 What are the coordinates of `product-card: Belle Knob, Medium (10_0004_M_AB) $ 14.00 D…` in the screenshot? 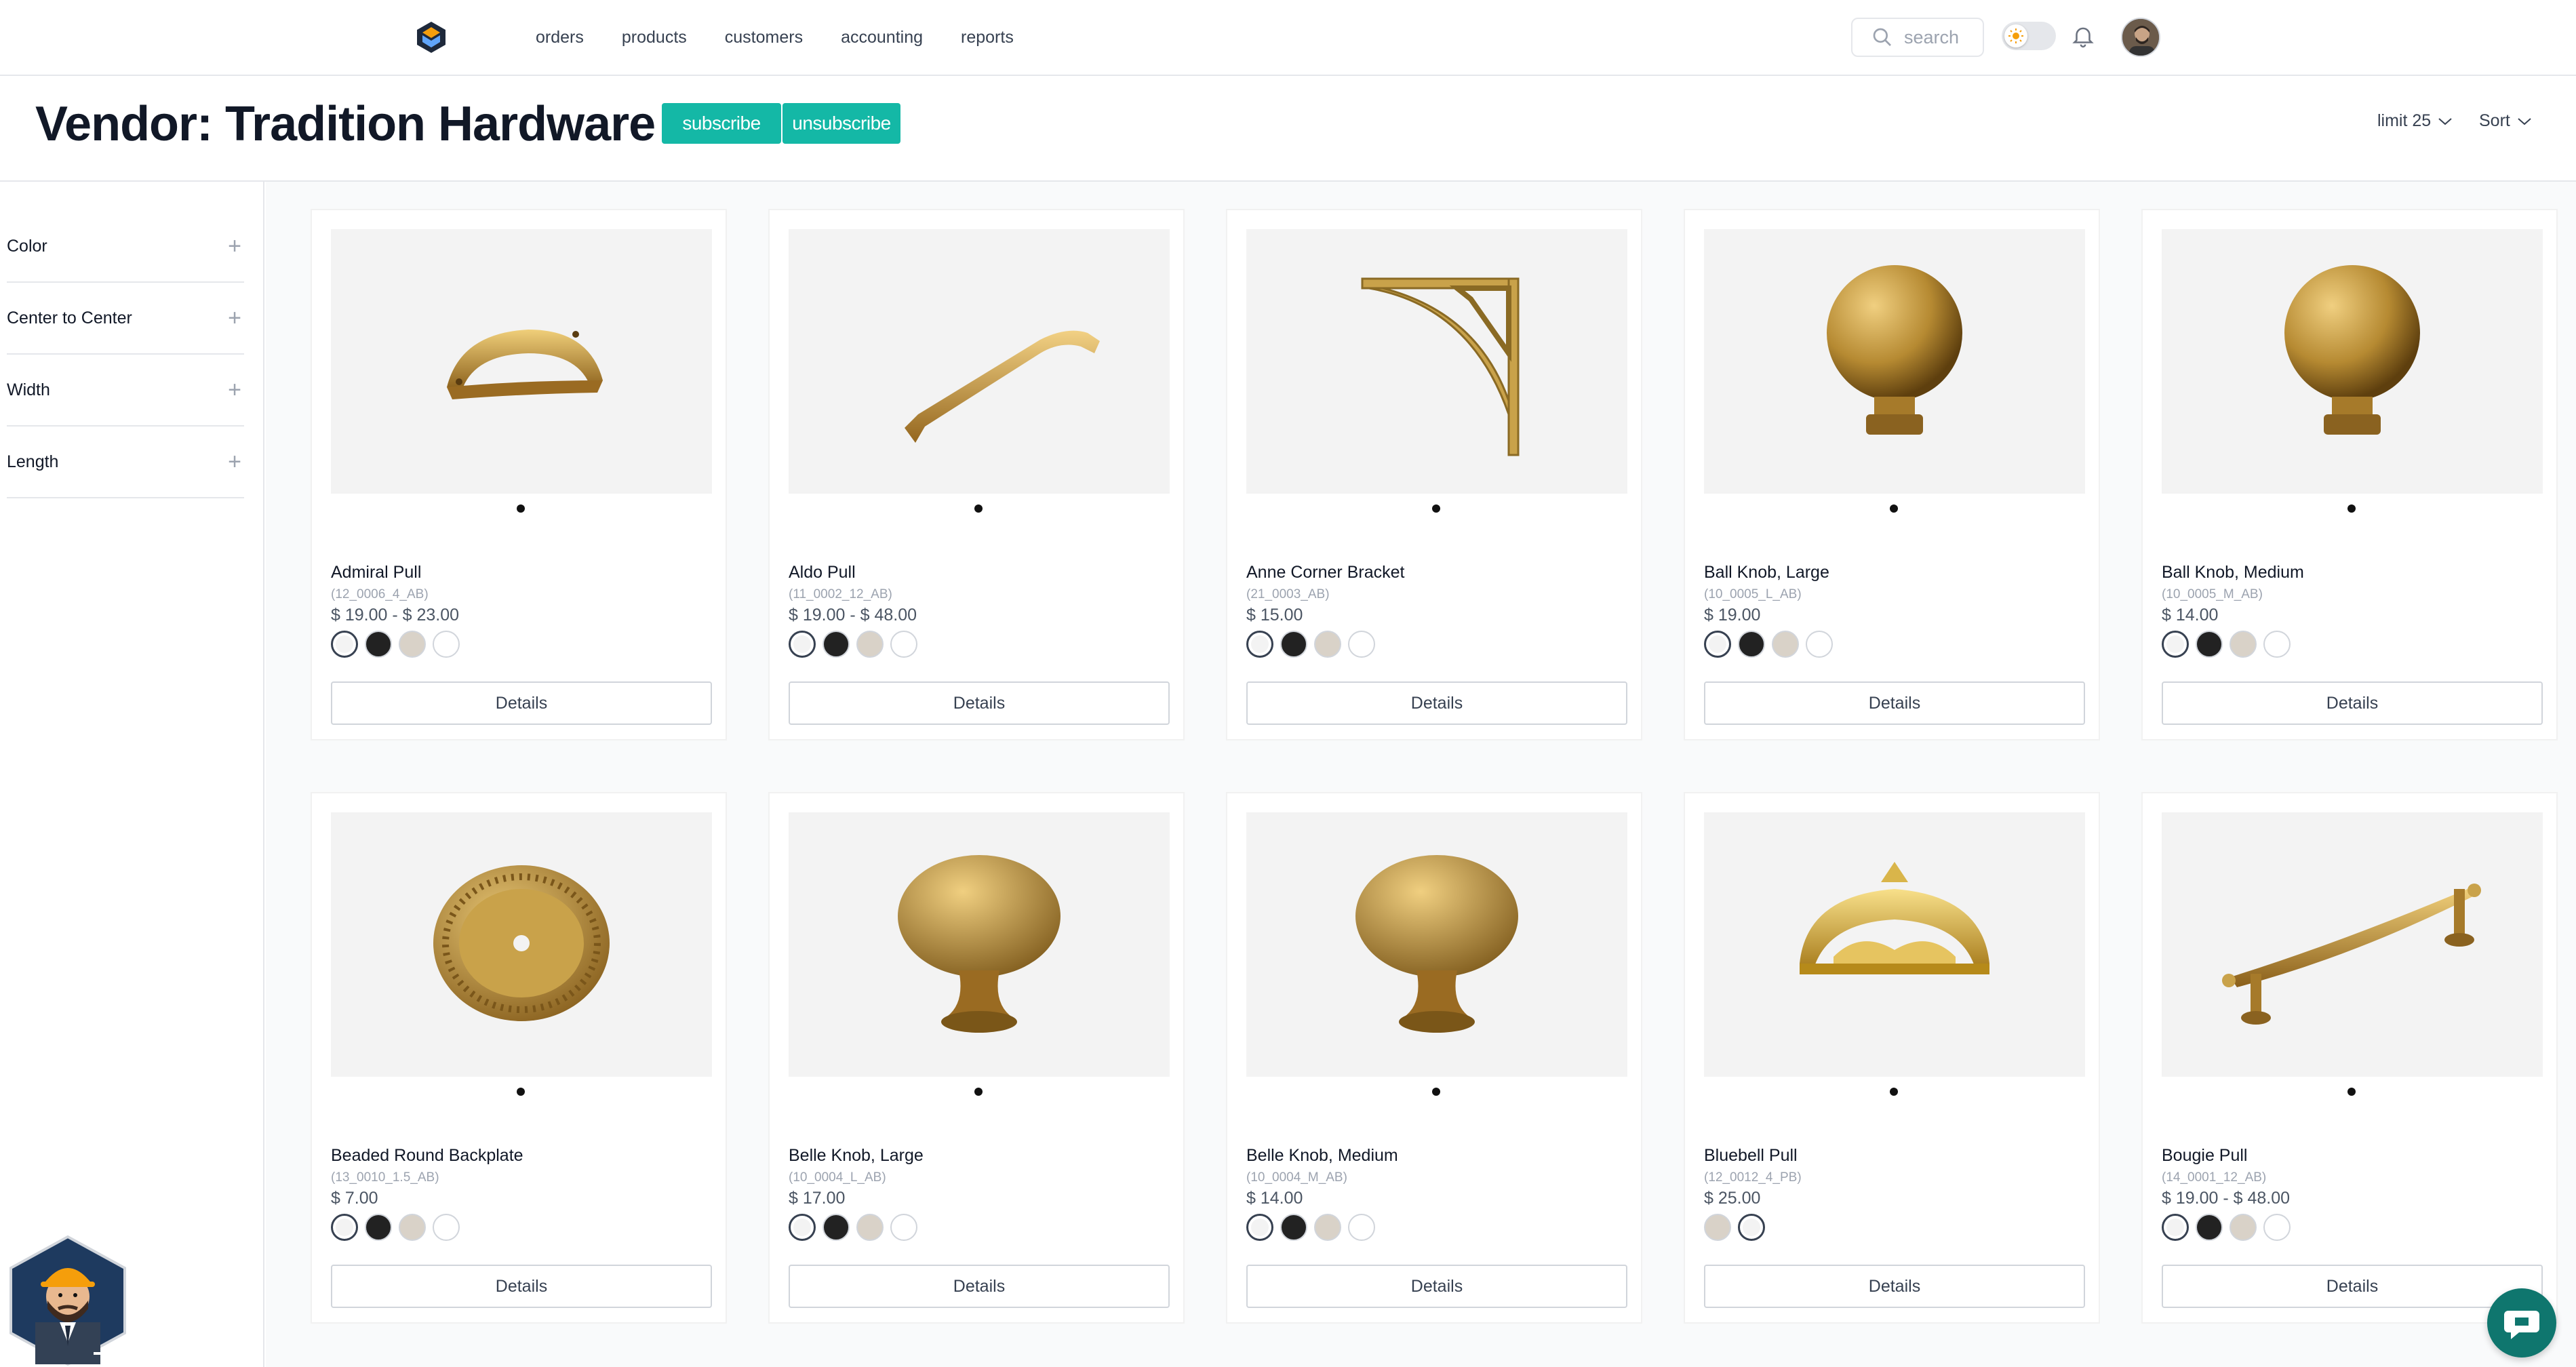 It's located at (1434, 1058).